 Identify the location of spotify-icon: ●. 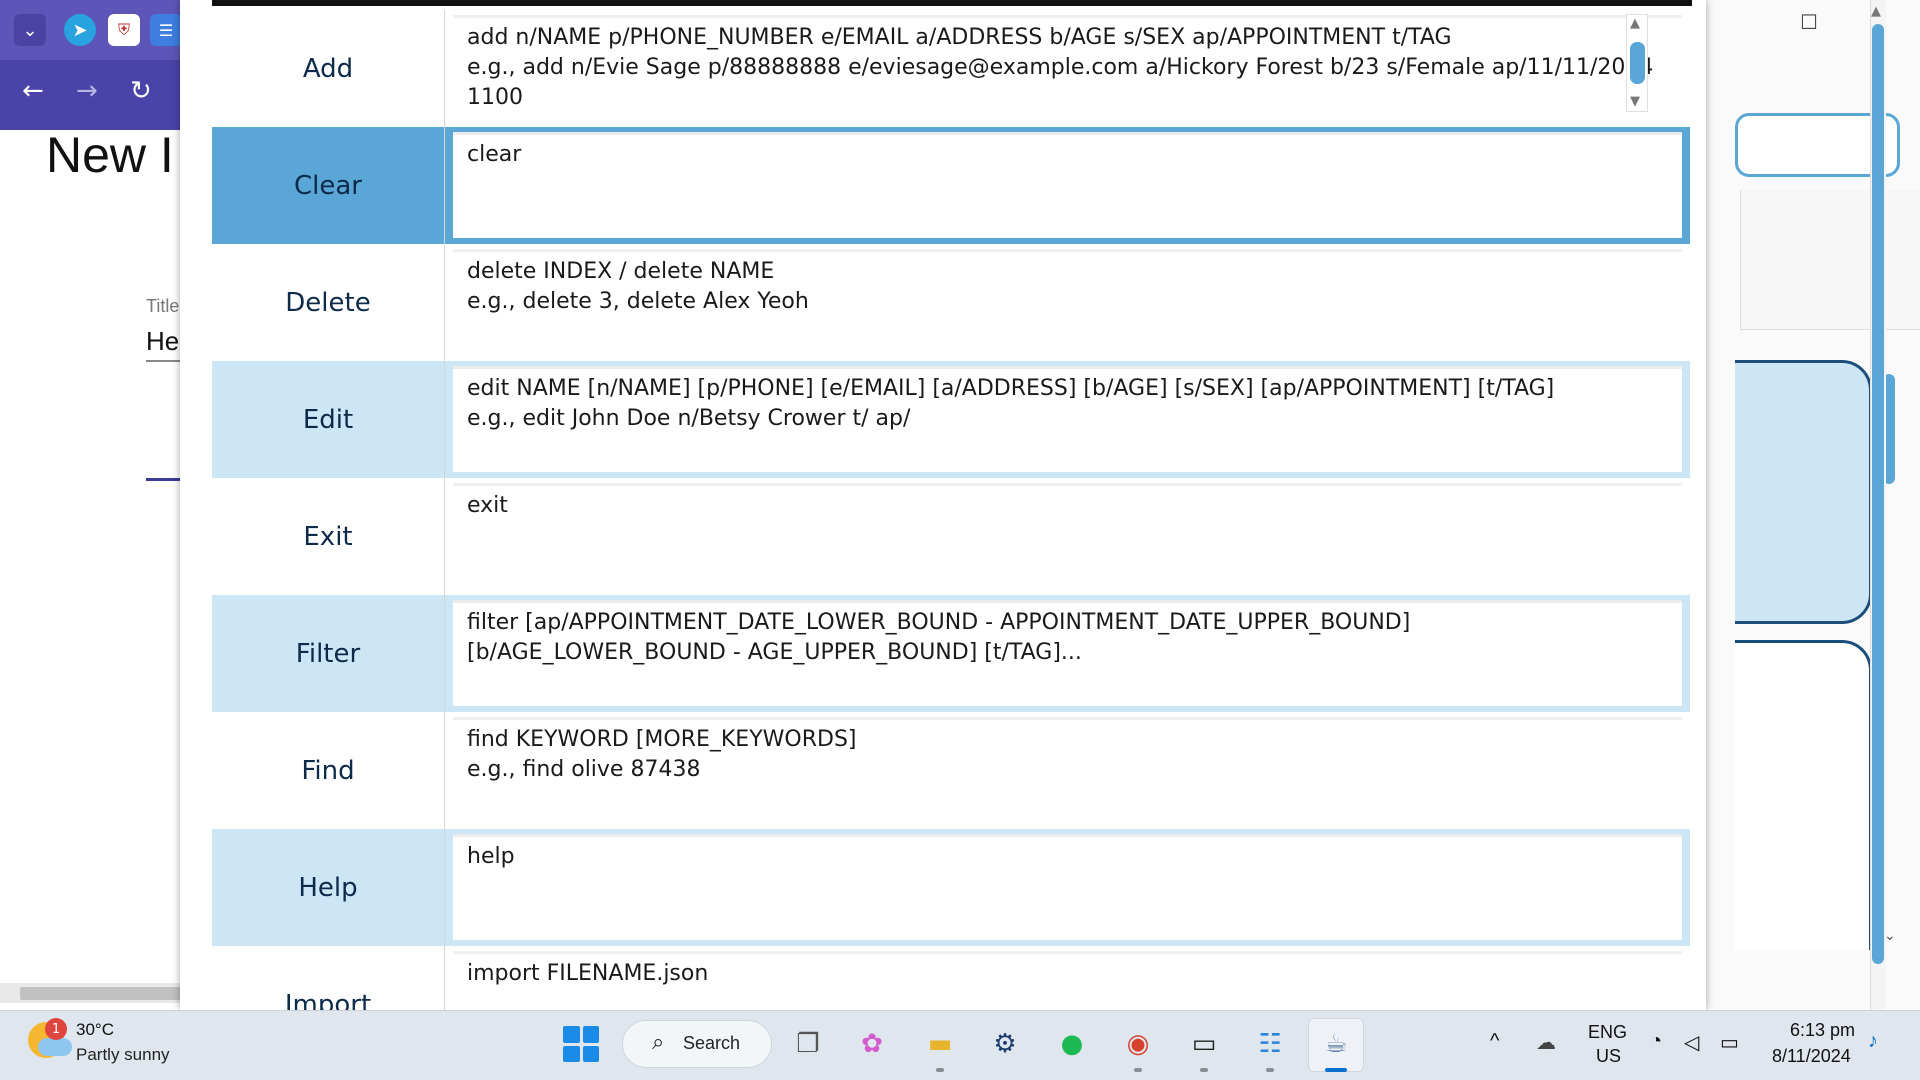
(1072, 1044).